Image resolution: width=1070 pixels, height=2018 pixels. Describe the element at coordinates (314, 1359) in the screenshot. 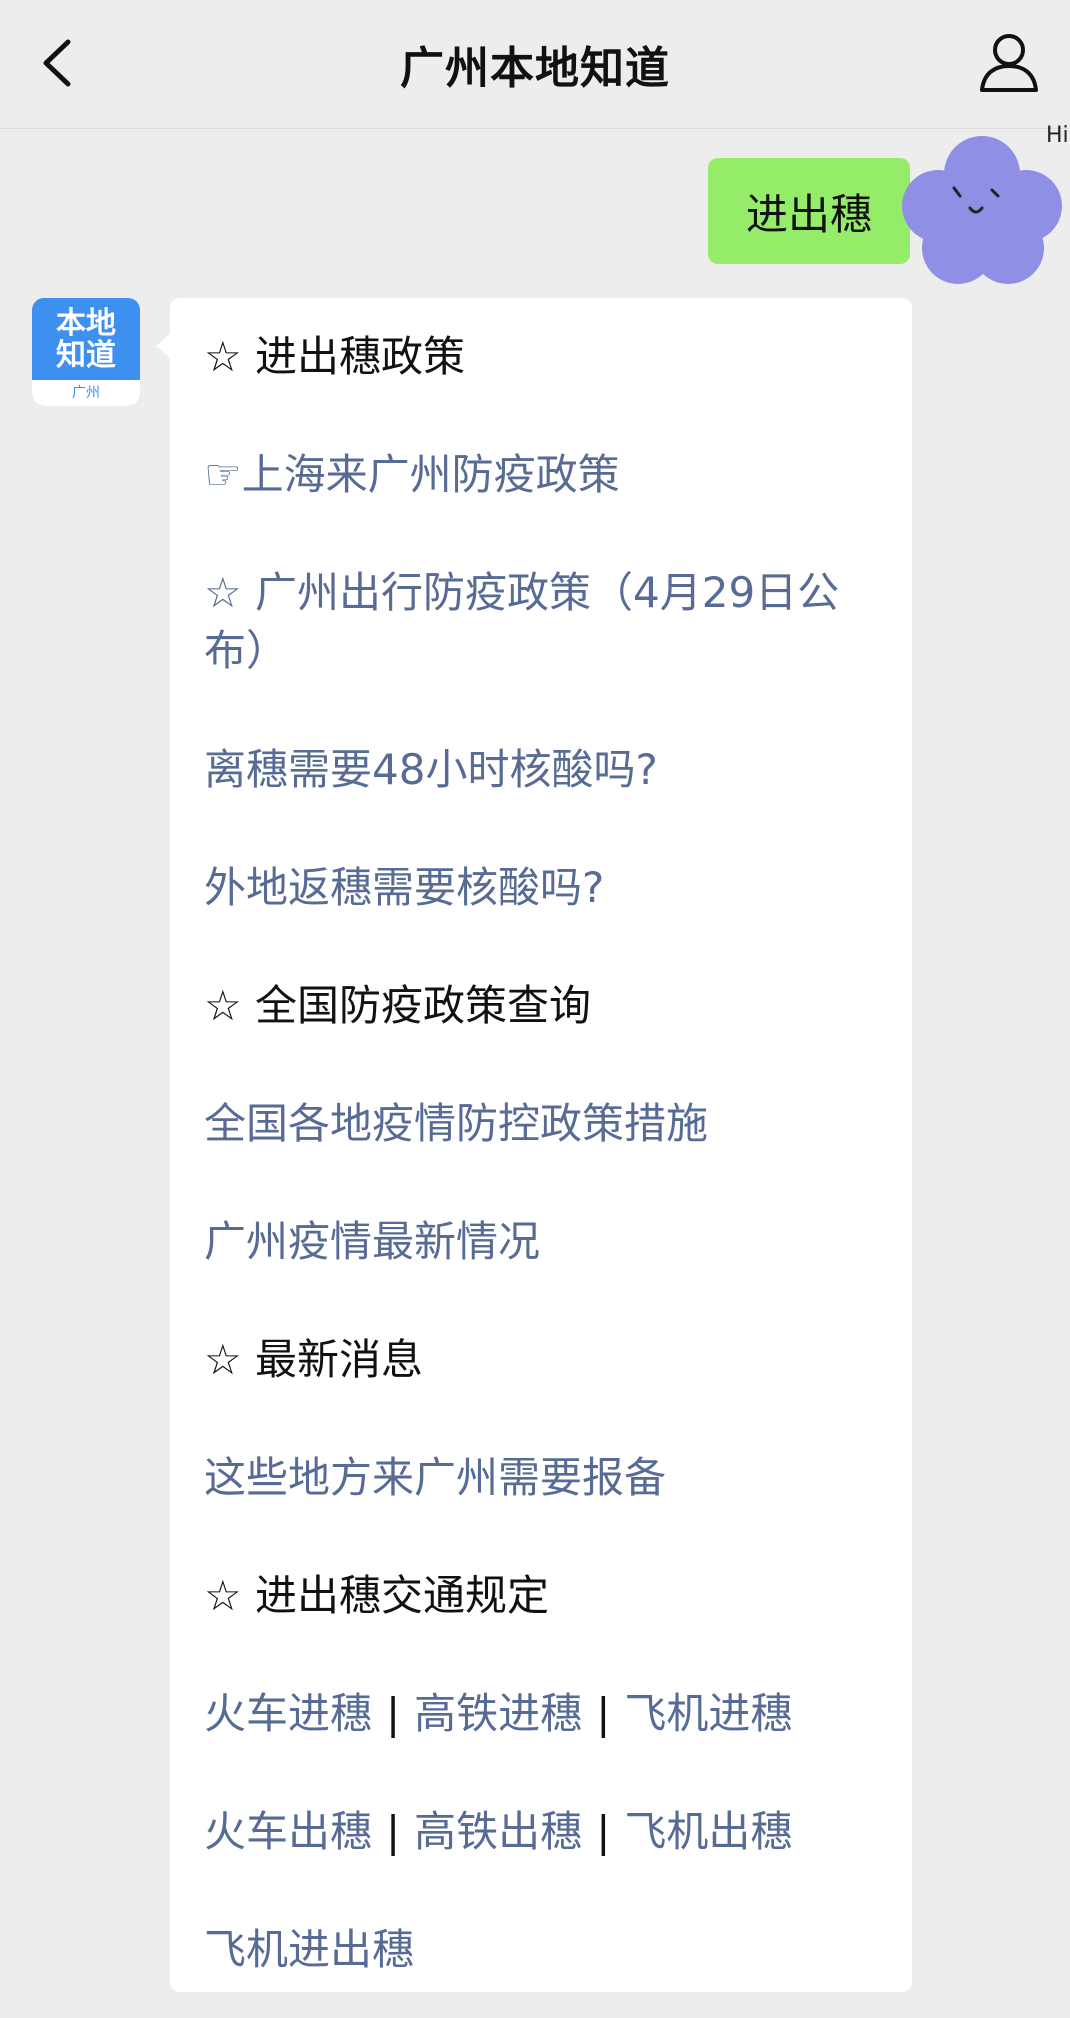

I see `section-heading: ☆ 最新消息` at that location.